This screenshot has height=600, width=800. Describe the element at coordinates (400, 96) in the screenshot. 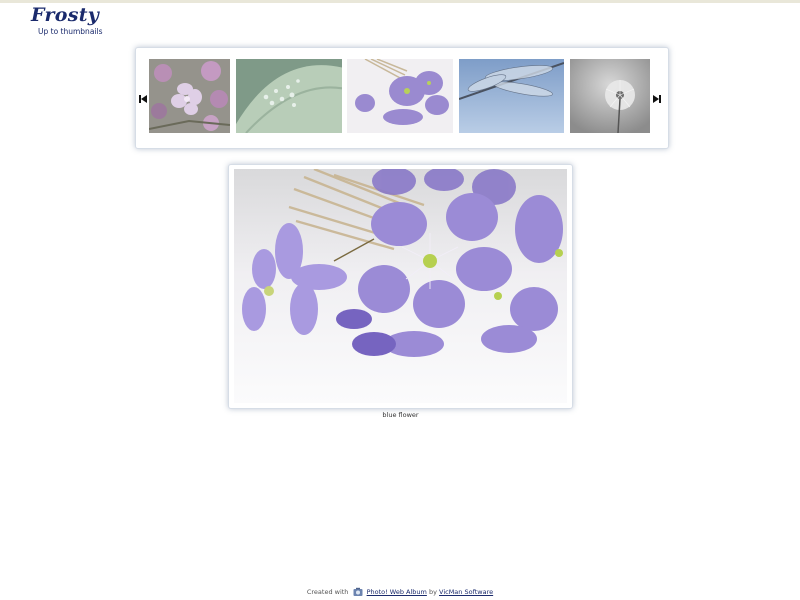

I see `thumbnail-blue-flower` at that location.